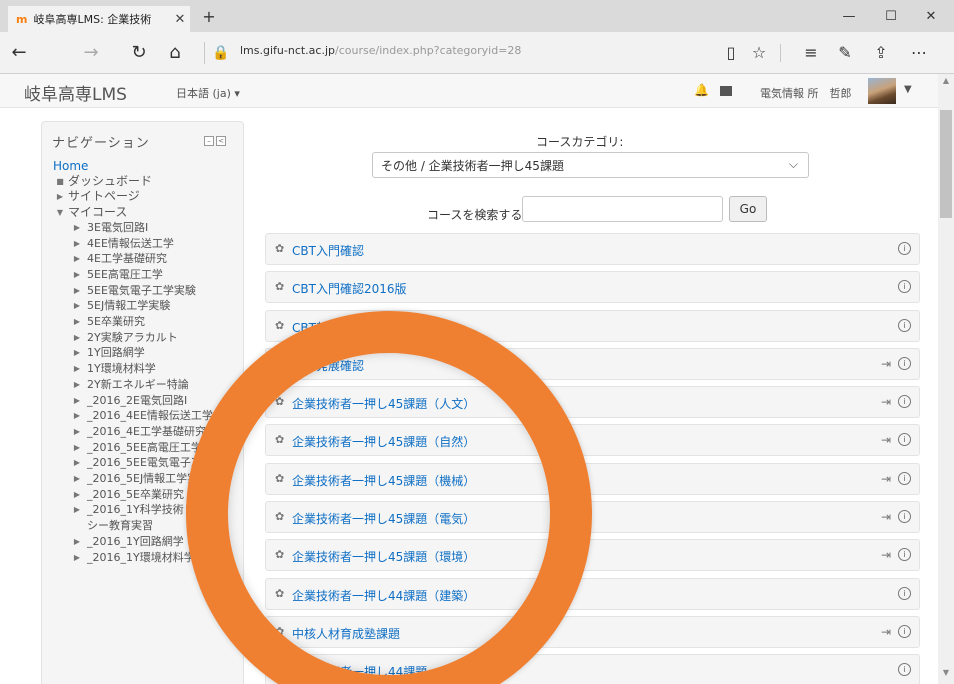 Image resolution: width=954 pixels, height=684 pixels. I want to click on nav-course-label: 5E卒業研究, so click(116, 322).